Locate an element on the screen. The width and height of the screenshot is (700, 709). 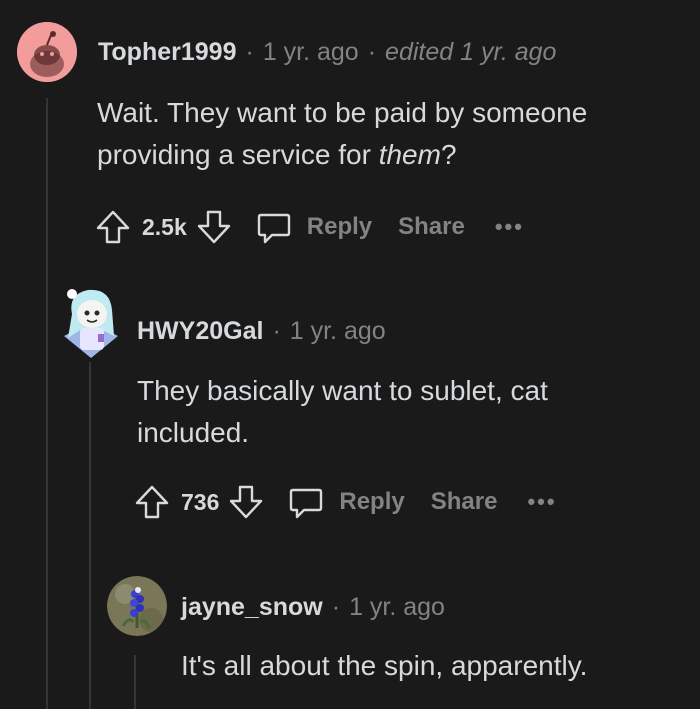
comment-actions: 736 Reply Share ••• is located at coordinates (345, 502).